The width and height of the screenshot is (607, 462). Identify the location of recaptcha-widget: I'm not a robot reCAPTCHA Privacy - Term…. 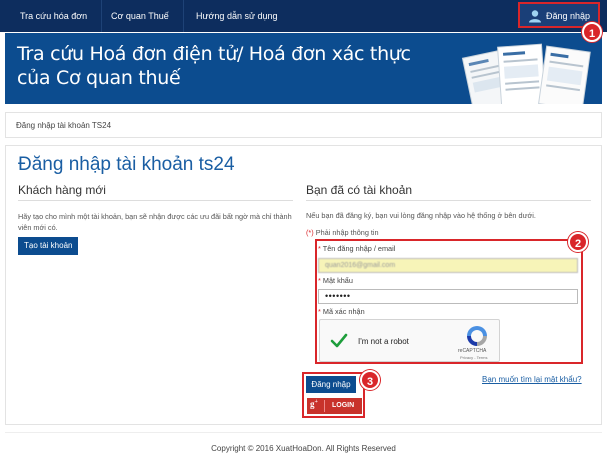
(409, 340).